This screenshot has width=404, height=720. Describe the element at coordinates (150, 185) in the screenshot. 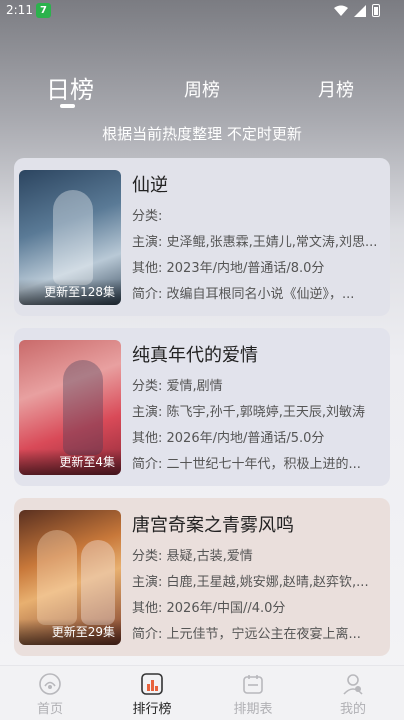

I see `drama-title: 仙逆` at that location.